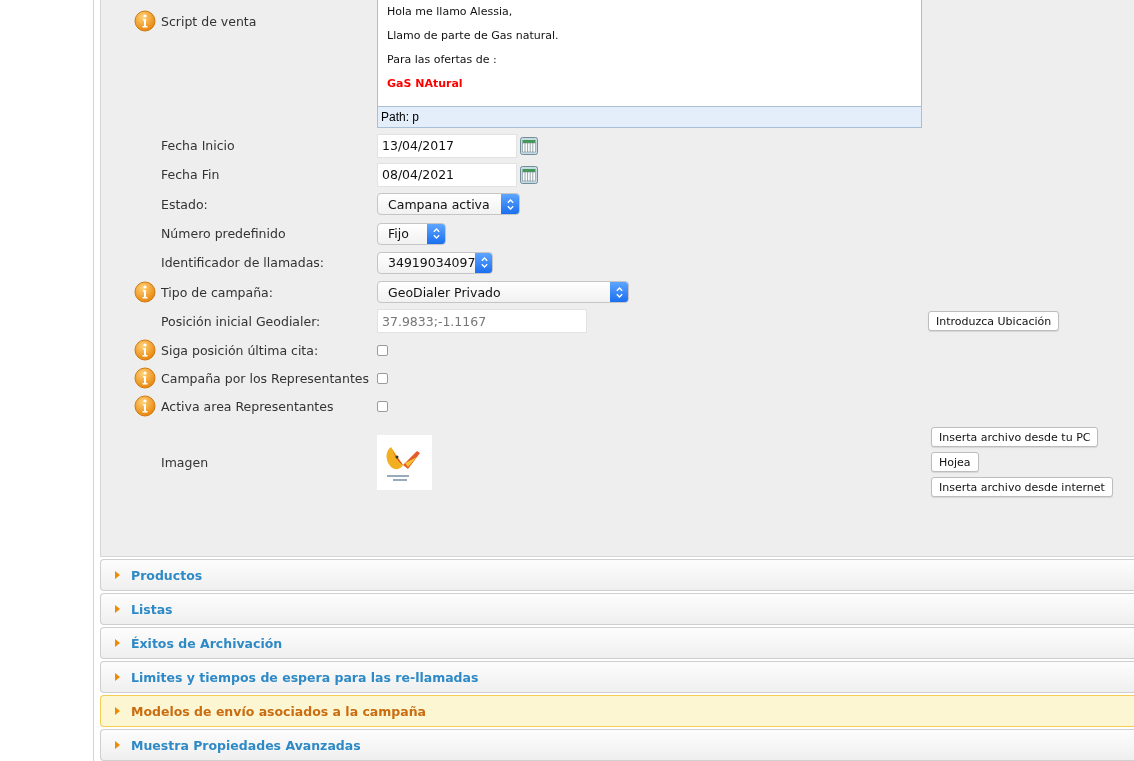 The width and height of the screenshot is (1134, 761). Describe the element at coordinates (955, 462) in the screenshot. I see `file-button: Hojea` at that location.